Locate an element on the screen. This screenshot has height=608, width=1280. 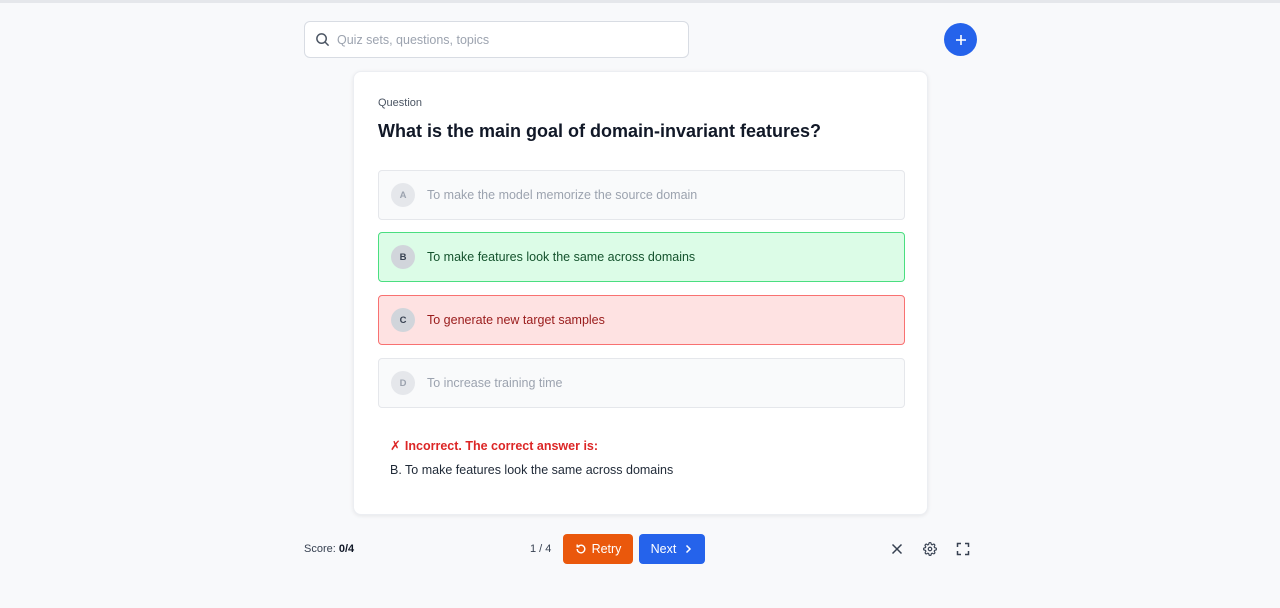
question-counter: 1 / 4 is located at coordinates (541, 549).